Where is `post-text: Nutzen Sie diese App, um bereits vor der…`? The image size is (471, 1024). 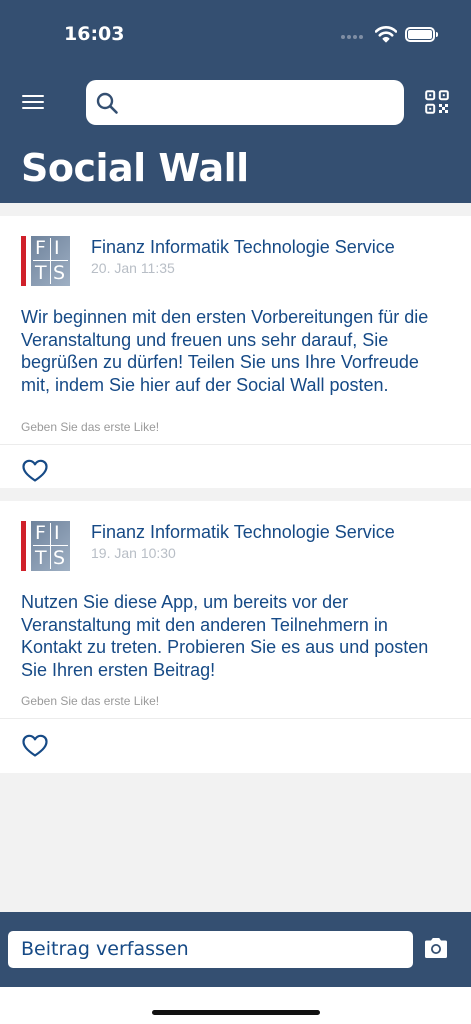
post-text: Nutzen Sie diese App, um bereits vor der… is located at coordinates (225, 636).